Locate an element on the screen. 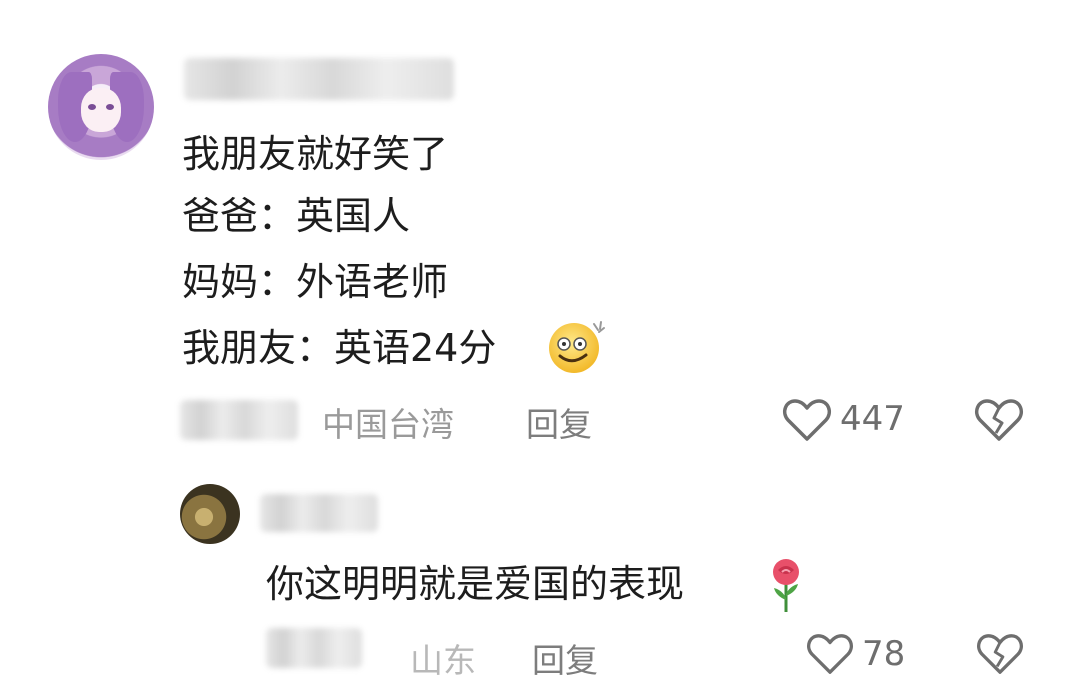  reply-button: 回复 is located at coordinates (559, 422).